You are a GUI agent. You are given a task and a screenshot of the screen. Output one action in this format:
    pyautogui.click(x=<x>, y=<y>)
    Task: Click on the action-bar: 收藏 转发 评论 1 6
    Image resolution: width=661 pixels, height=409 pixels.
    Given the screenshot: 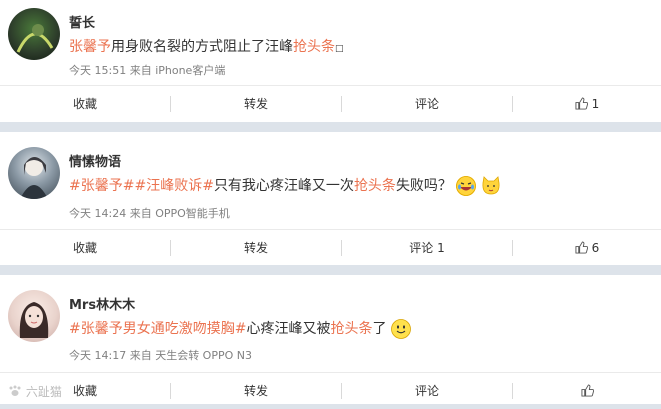 What is the action you would take?
    pyautogui.click(x=330, y=247)
    